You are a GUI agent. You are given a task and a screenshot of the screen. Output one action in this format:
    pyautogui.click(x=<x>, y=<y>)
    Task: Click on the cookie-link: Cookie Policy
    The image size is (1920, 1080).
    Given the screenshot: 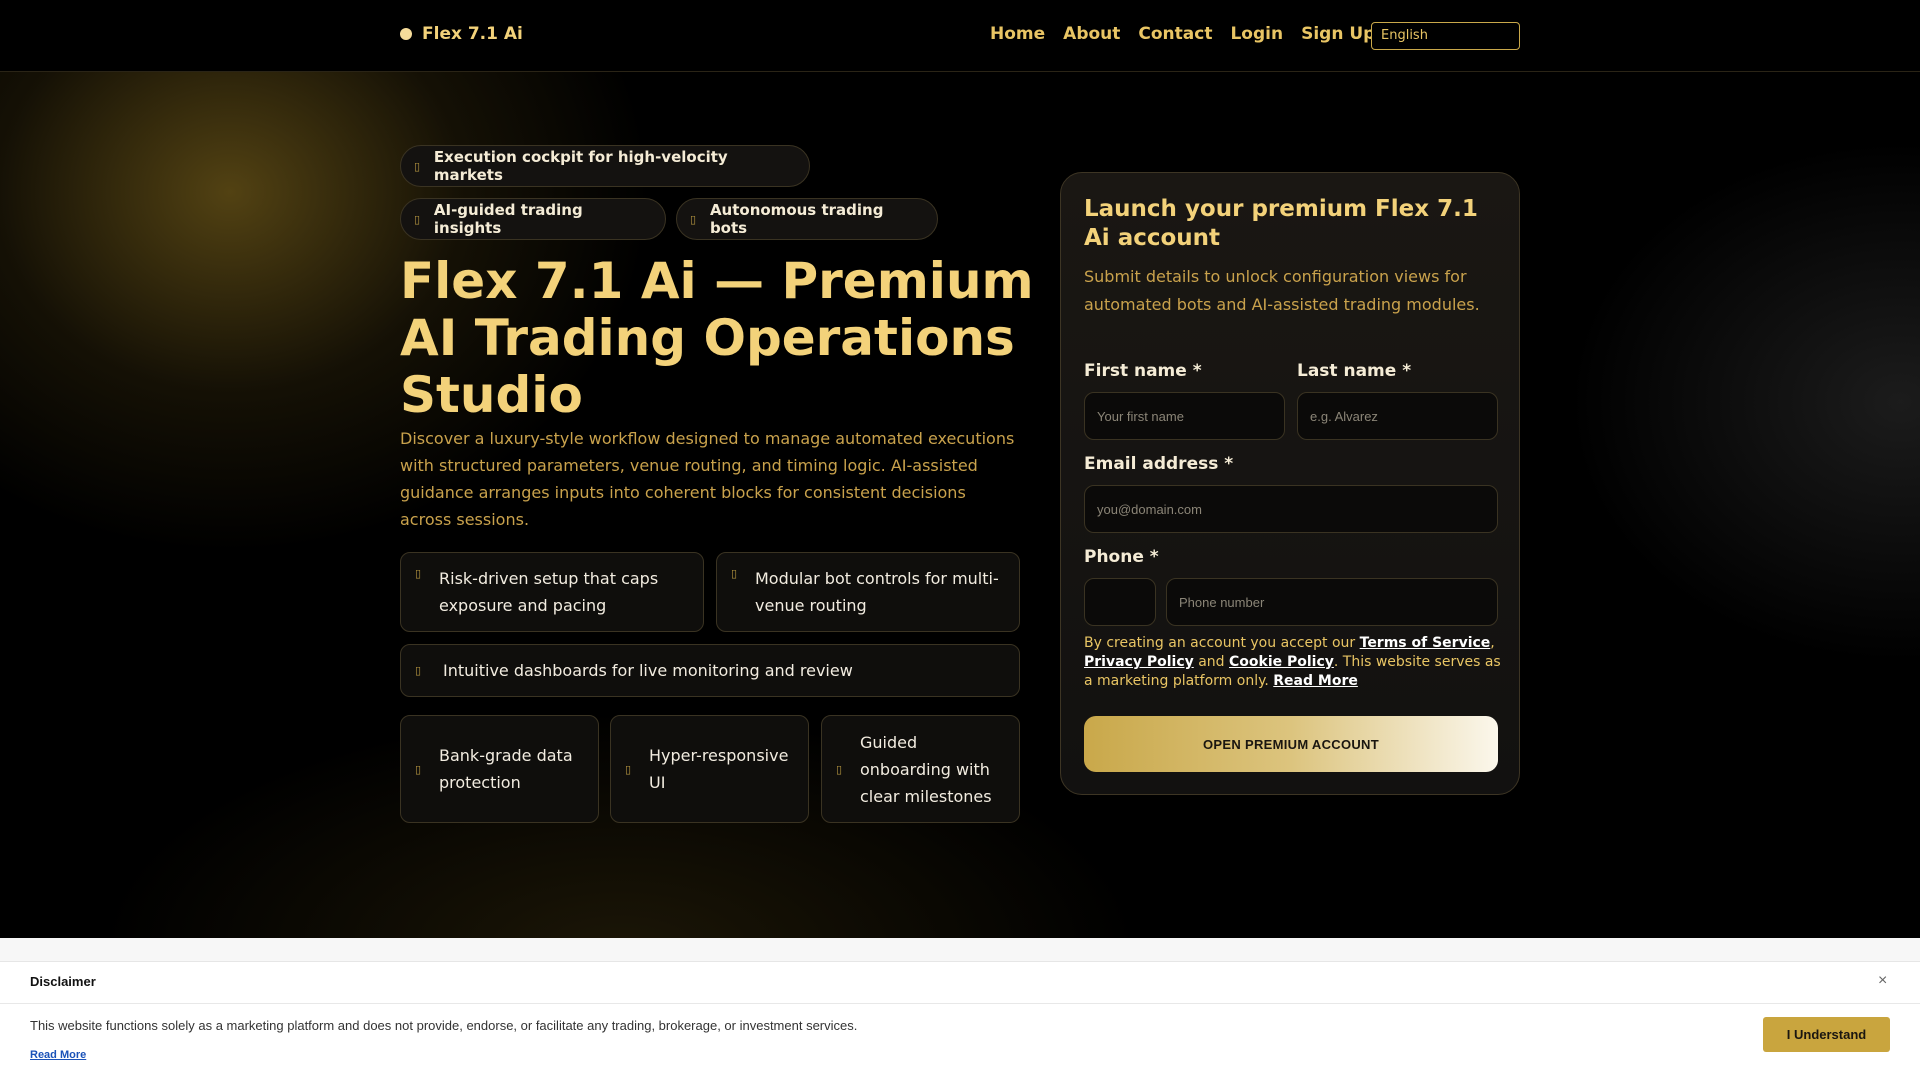 What is the action you would take?
    pyautogui.click(x=1281, y=662)
    